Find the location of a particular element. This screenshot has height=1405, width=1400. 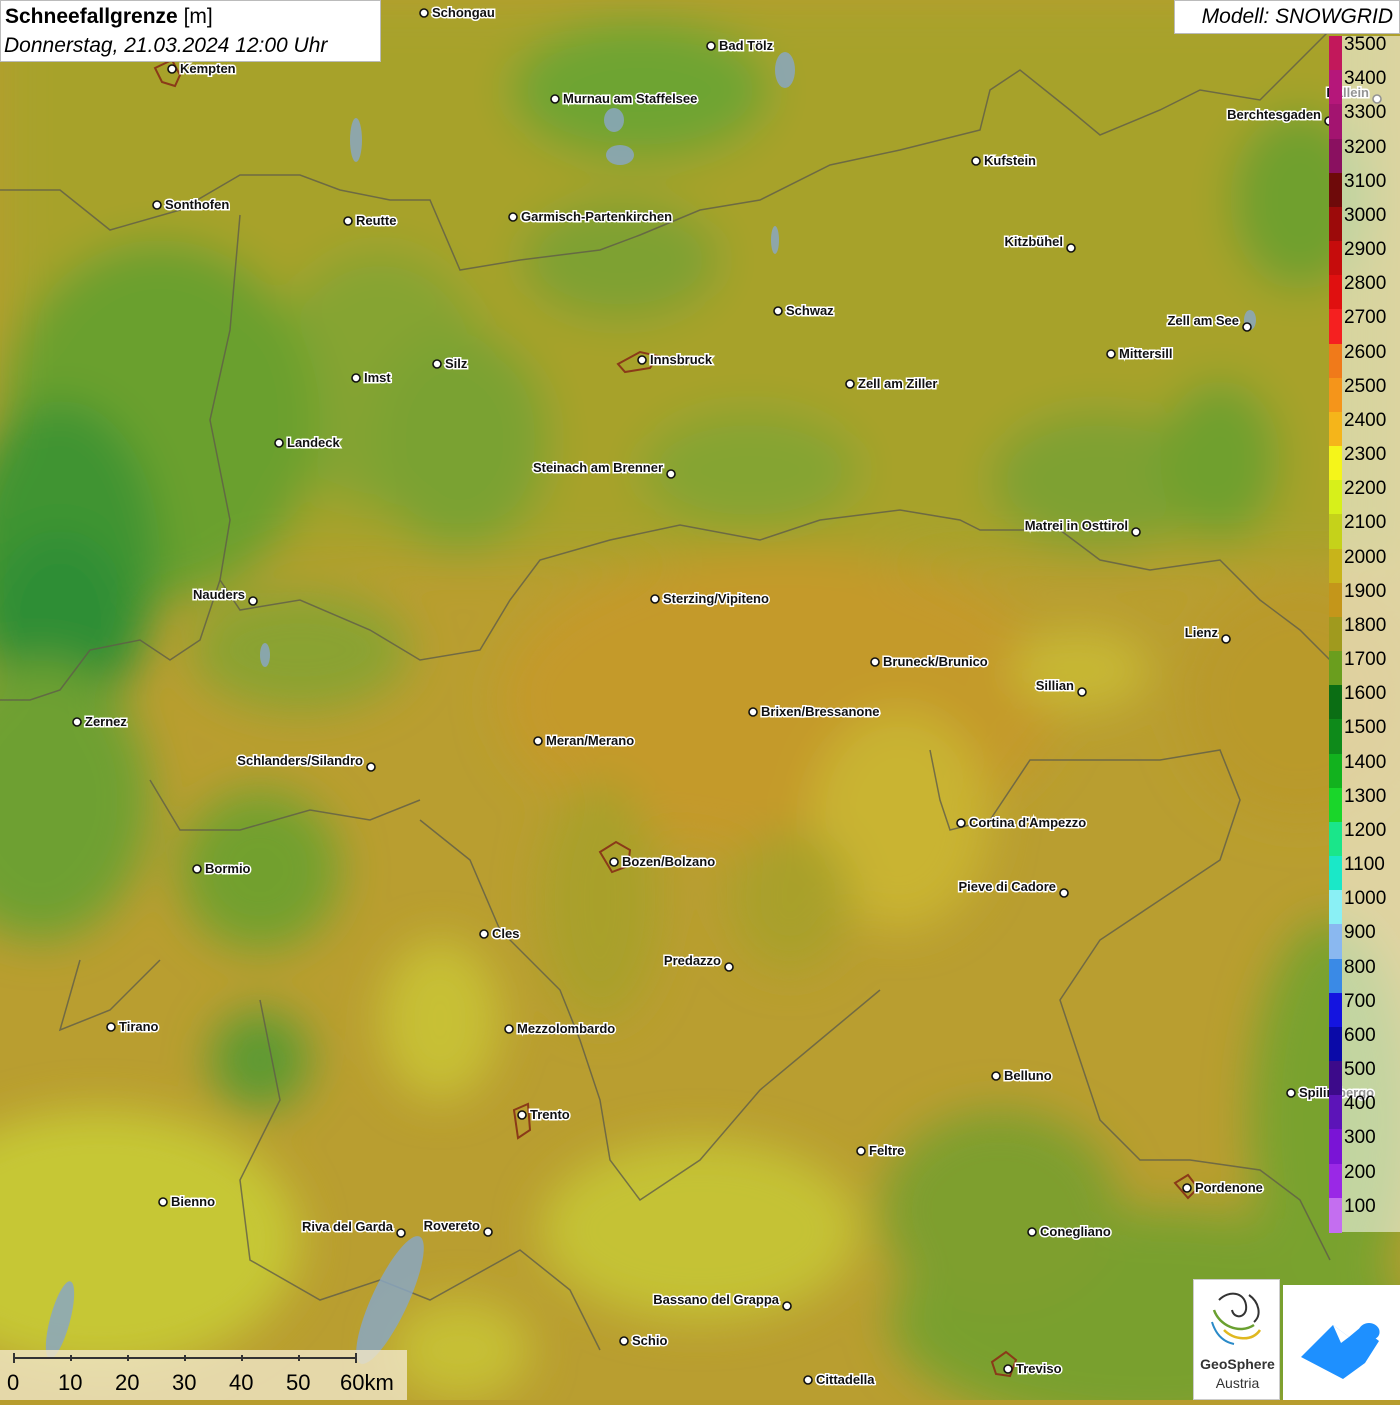

city-label: Bad Tölz is located at coordinates (746, 45).